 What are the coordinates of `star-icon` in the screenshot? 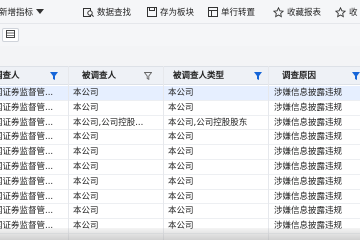 It's located at (278, 12).